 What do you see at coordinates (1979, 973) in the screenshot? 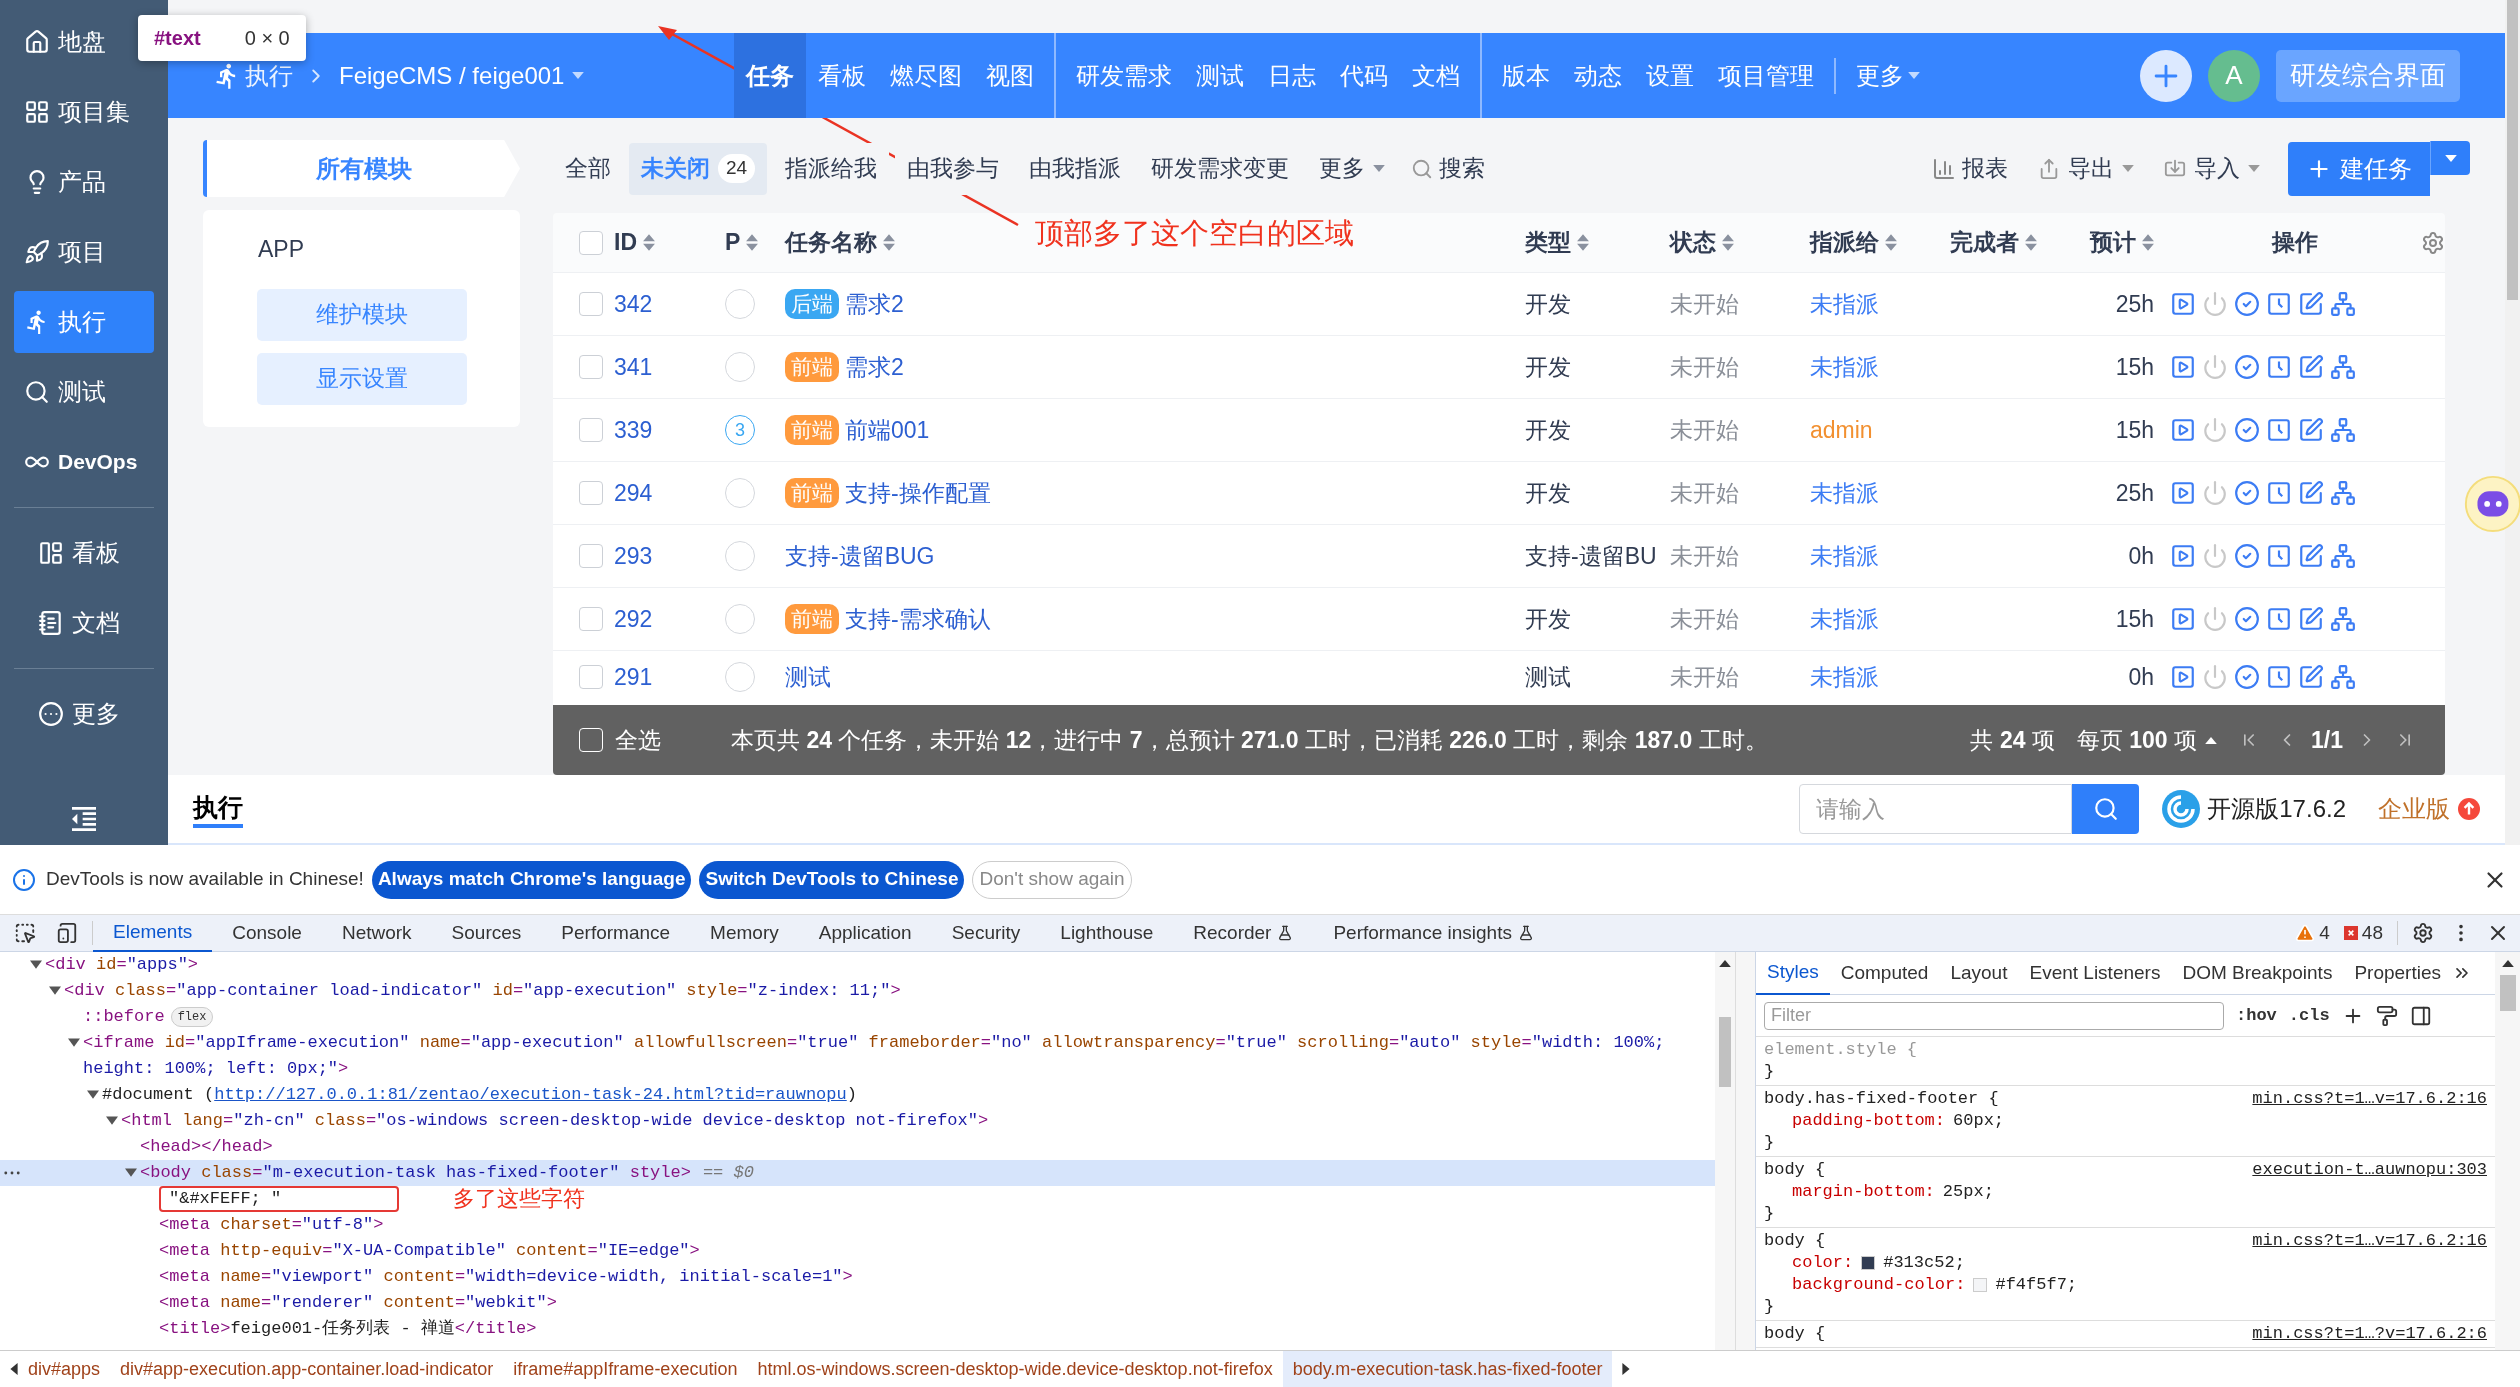
I see `styles-tab: Layout` at bounding box center [1979, 973].